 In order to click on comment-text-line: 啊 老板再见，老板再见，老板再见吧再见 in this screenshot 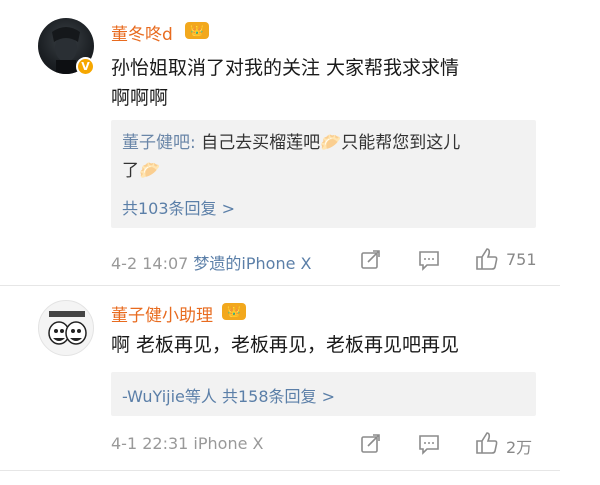, I will do `click(285, 345)`.